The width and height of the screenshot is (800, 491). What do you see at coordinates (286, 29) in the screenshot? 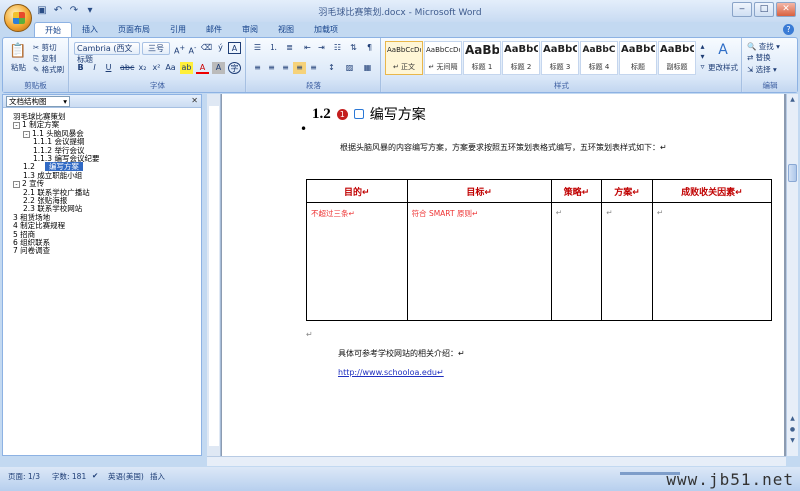
I see `tab-view: 视图` at bounding box center [286, 29].